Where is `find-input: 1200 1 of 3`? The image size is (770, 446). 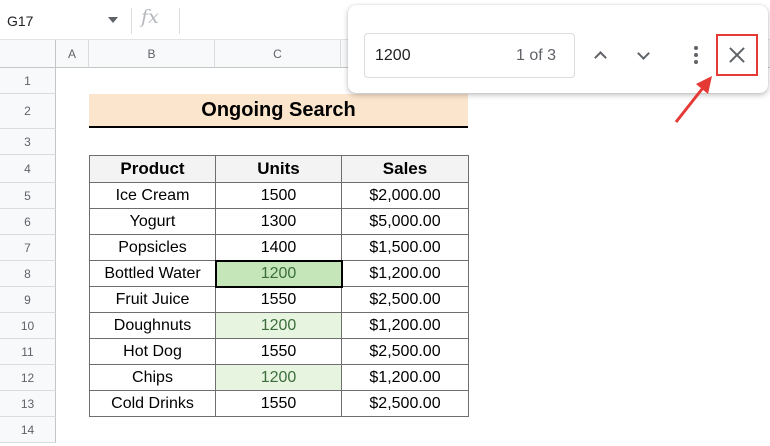 find-input: 1200 1 of 3 is located at coordinates (469, 55).